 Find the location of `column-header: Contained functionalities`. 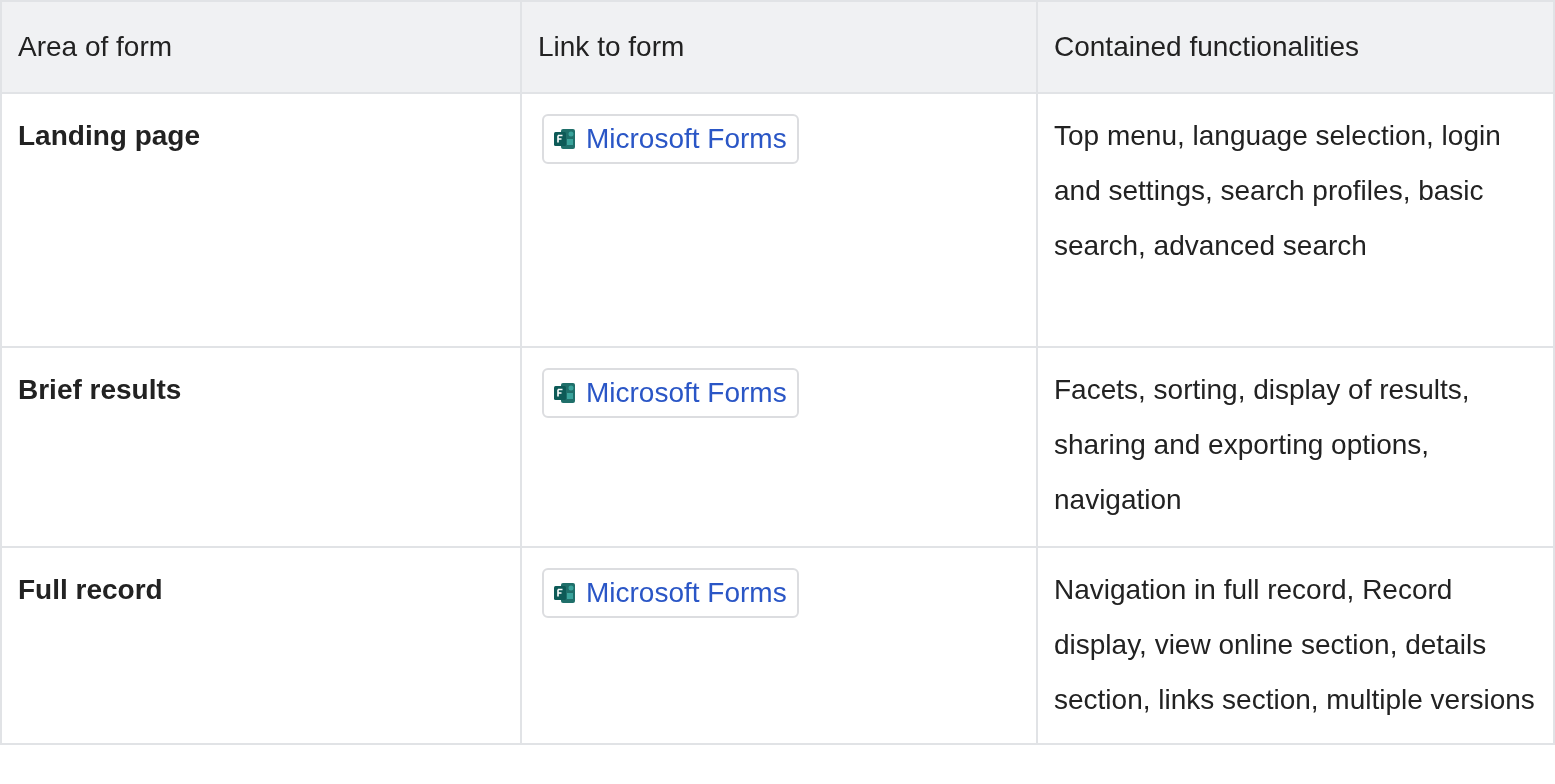

column-header: Contained functionalities is located at coordinates (1295, 47).